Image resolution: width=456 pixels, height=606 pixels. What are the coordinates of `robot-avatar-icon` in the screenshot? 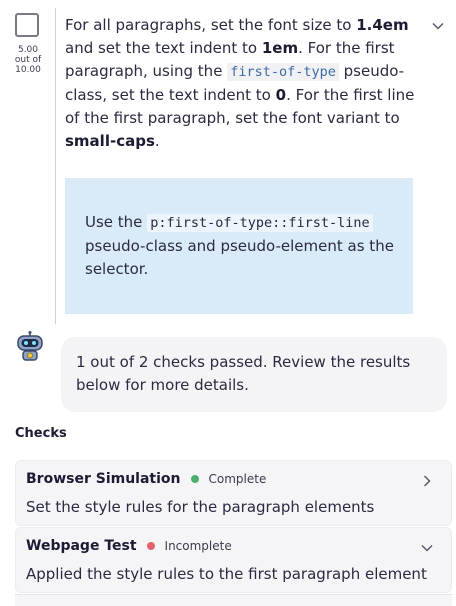 It's located at (30, 346).